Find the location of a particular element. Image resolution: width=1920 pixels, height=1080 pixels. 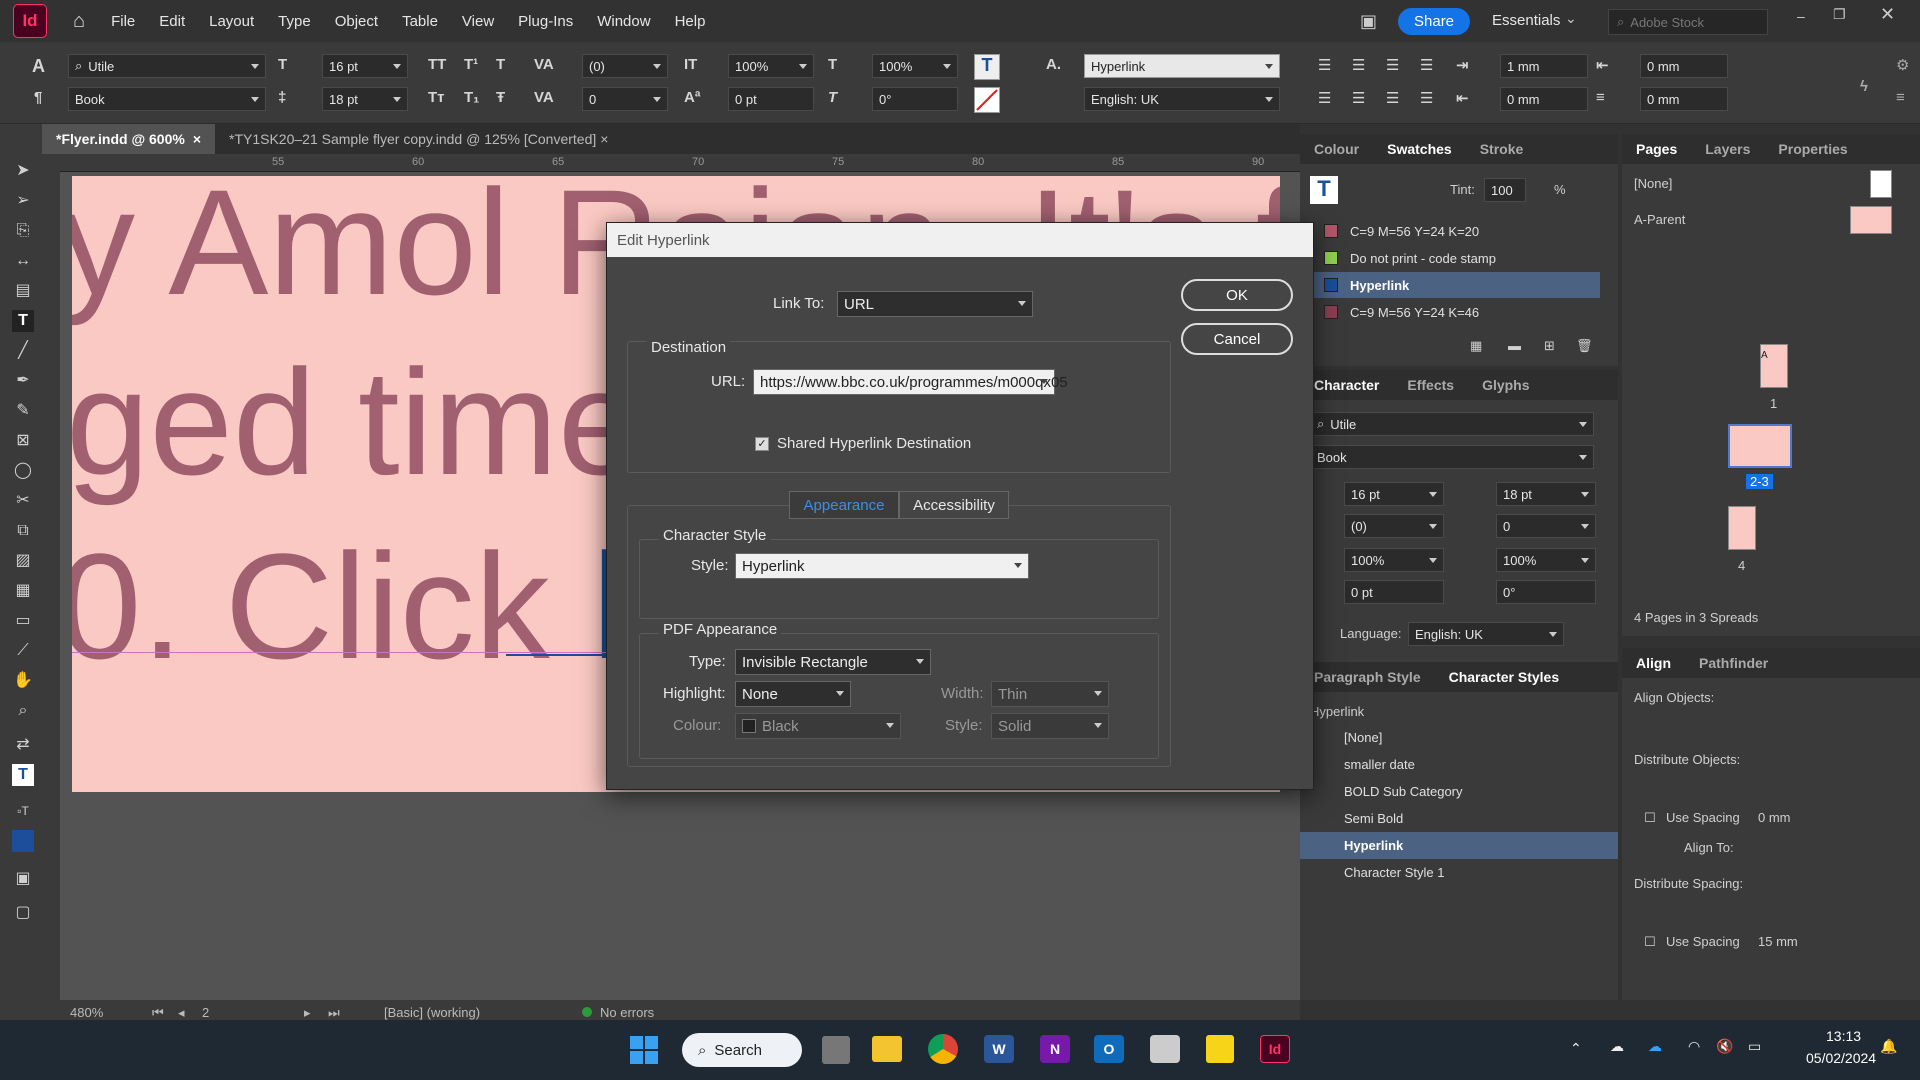

tab-effects: Effects is located at coordinates (1430, 385).